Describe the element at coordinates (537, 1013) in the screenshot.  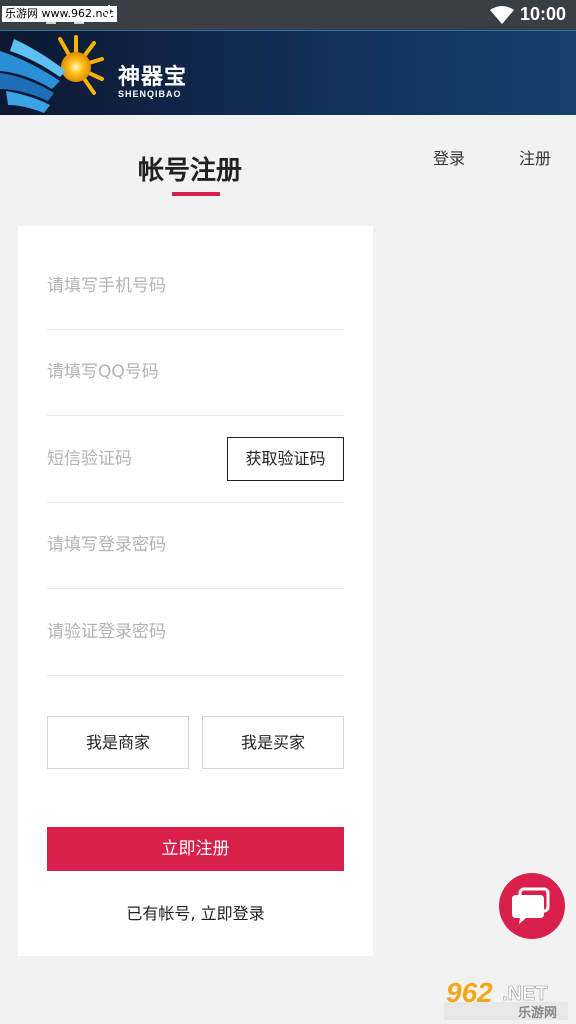
I see `svg-text: 乐游网` at that location.